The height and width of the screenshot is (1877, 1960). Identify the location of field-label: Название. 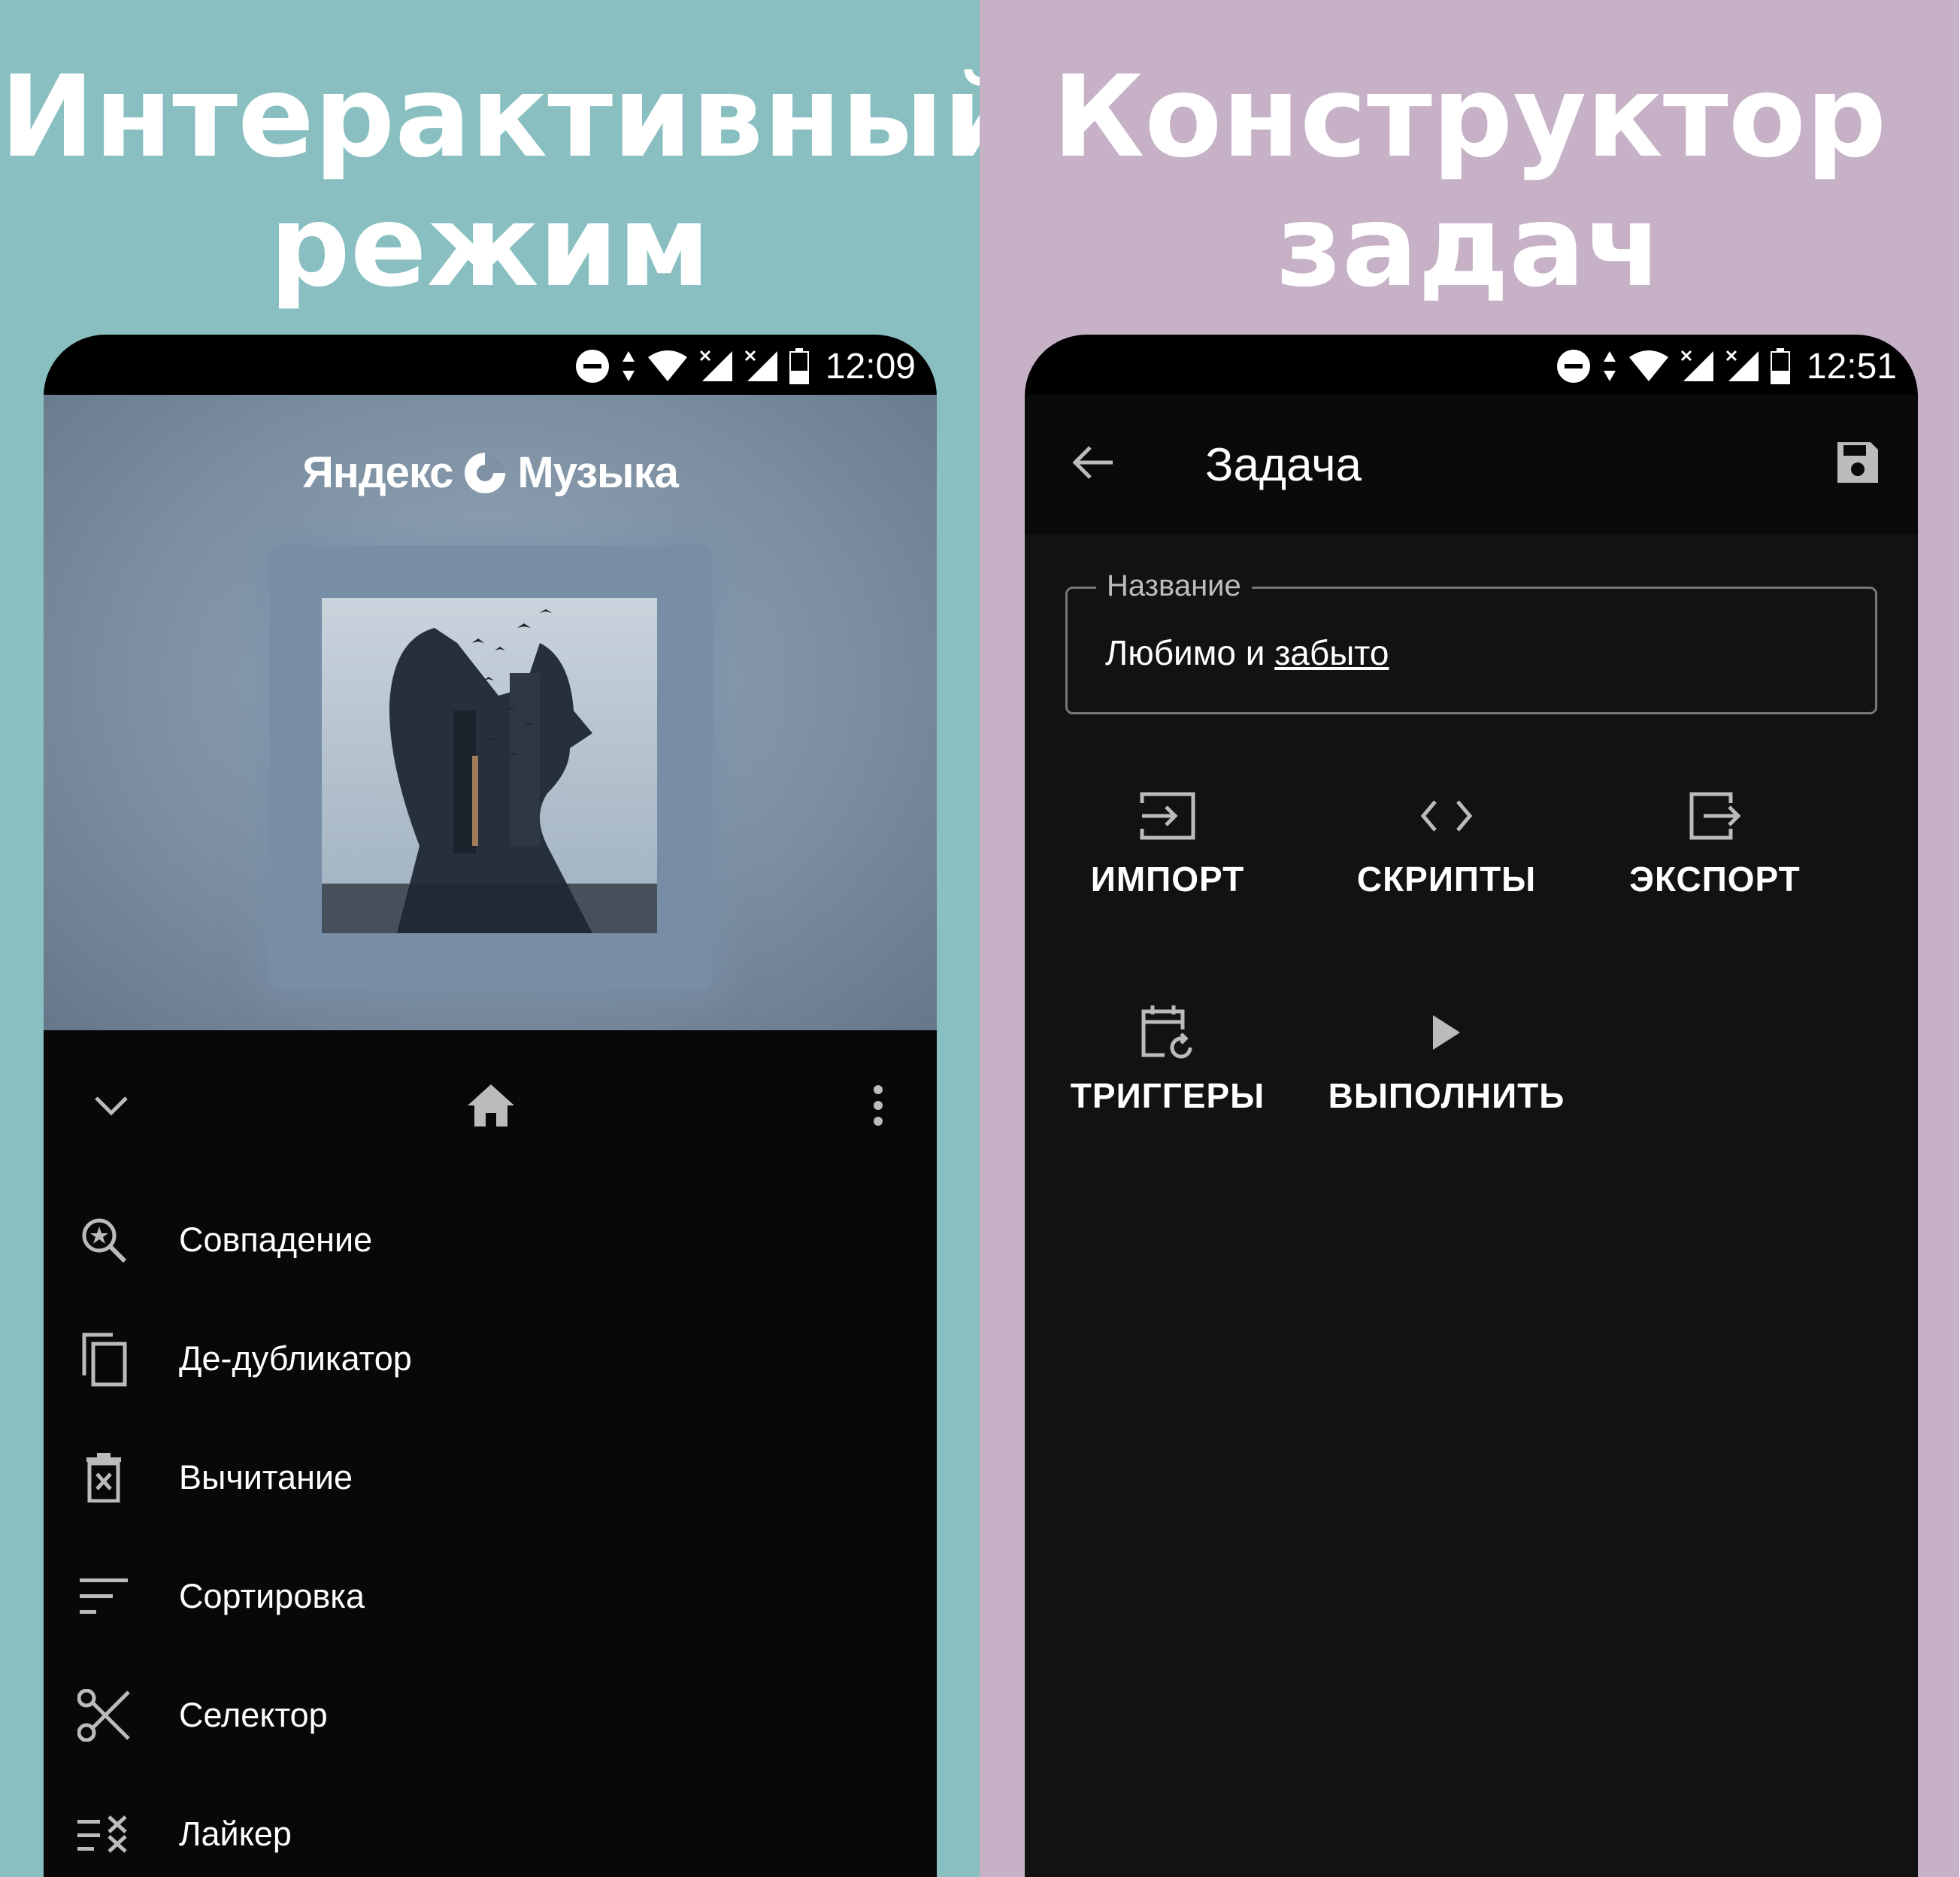
(1174, 586).